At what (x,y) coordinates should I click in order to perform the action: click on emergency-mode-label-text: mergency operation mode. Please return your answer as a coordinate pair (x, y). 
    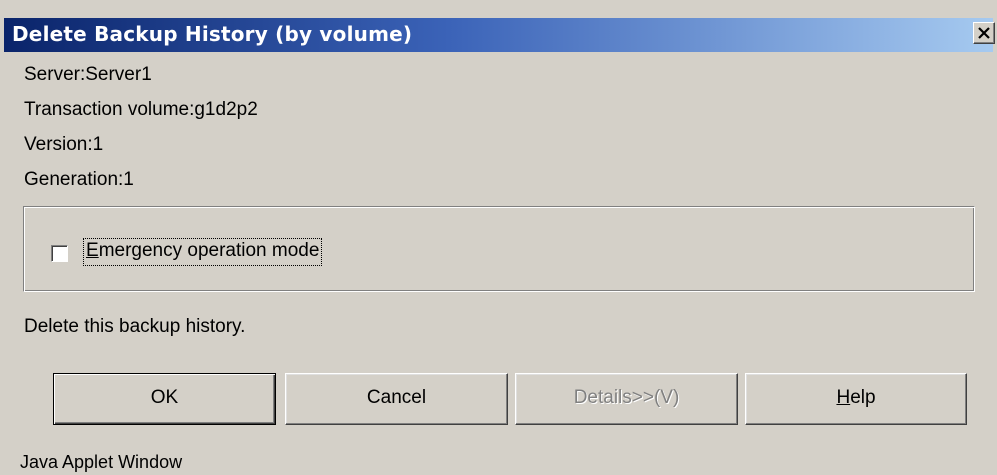
    Looking at the image, I should click on (209, 250).